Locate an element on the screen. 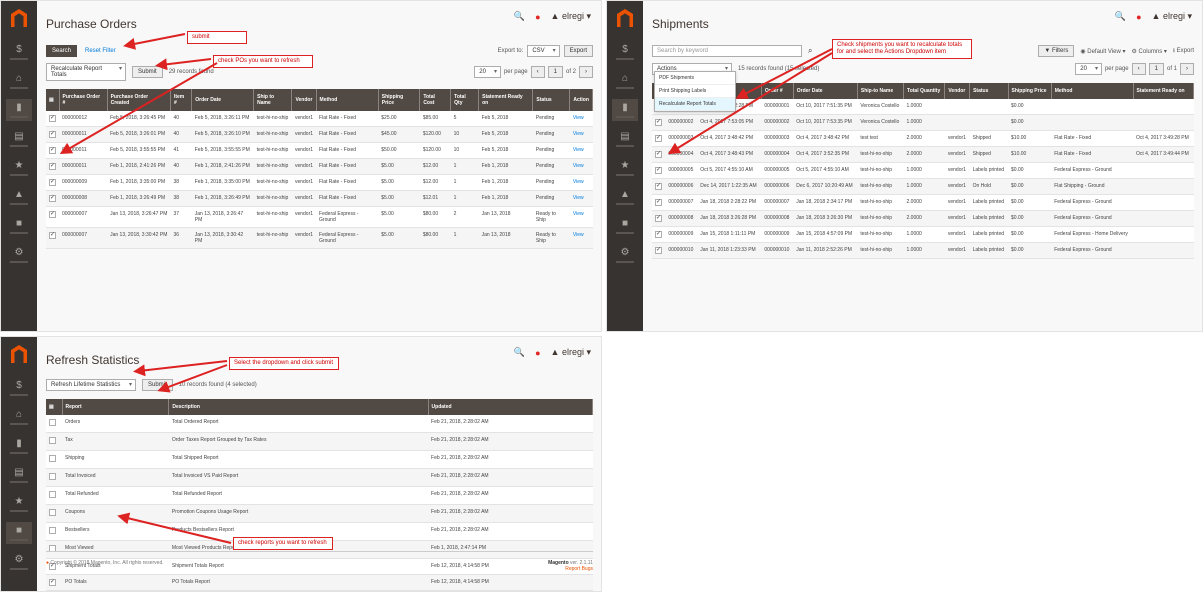 This screenshot has width=1203, height=592. actions-option: PDF Shipments is located at coordinates (695, 78).